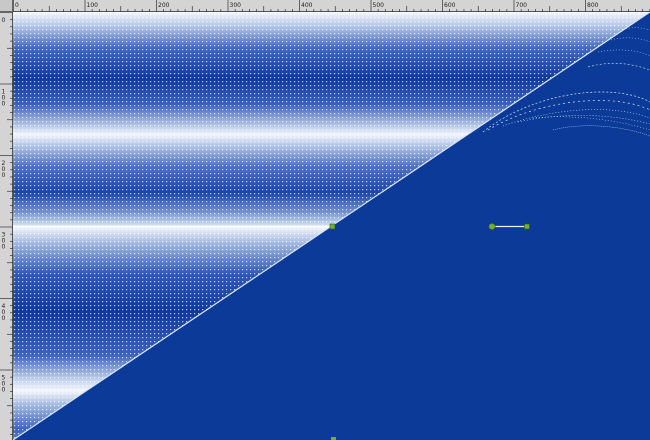  Describe the element at coordinates (164, 5) in the screenshot. I see `ruler-label: 200` at that location.